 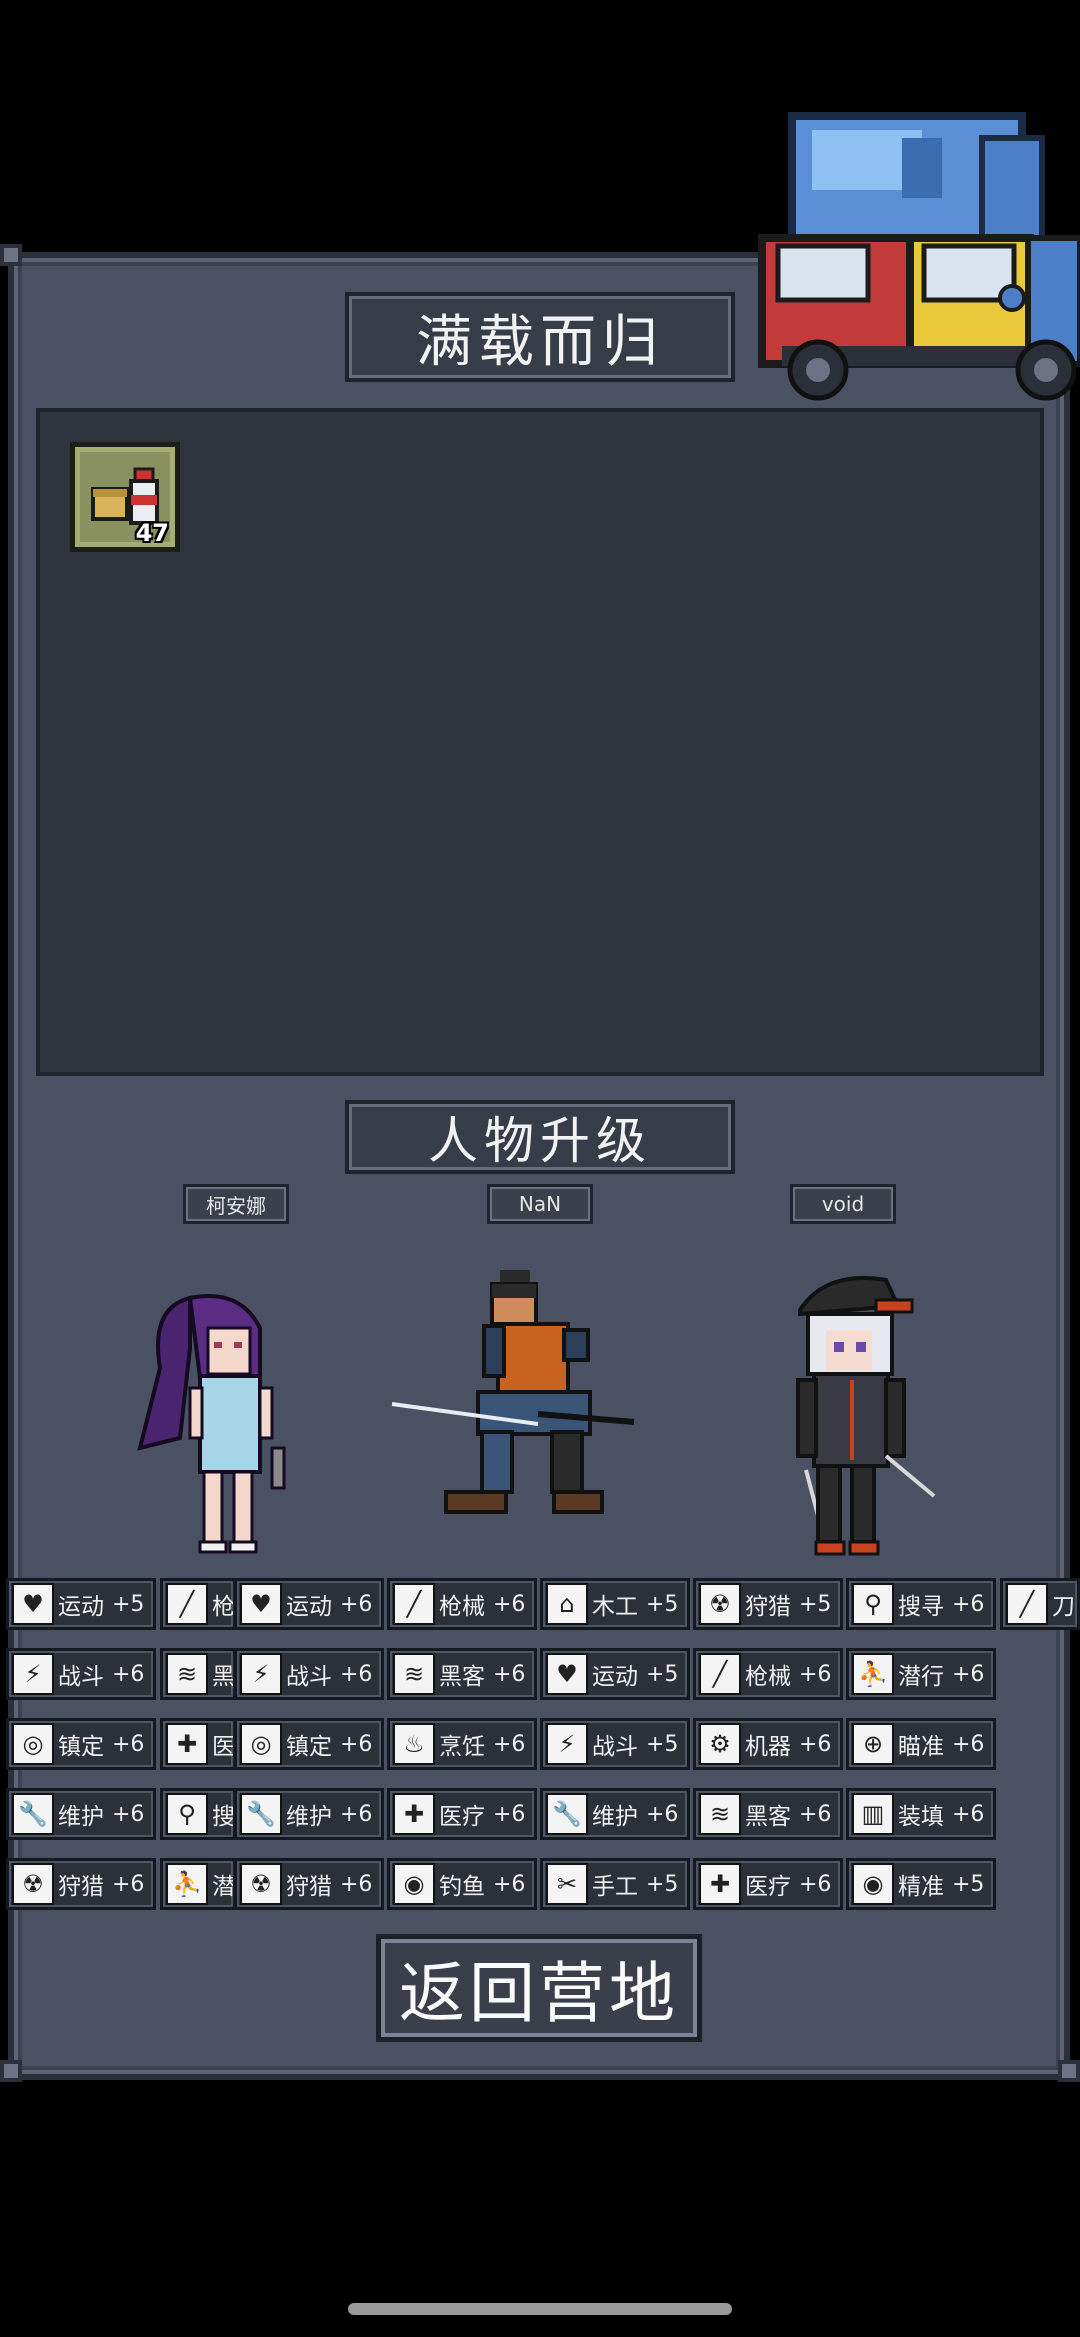 I want to click on sneak-icon: ⛹, so click(x=873, y=1674).